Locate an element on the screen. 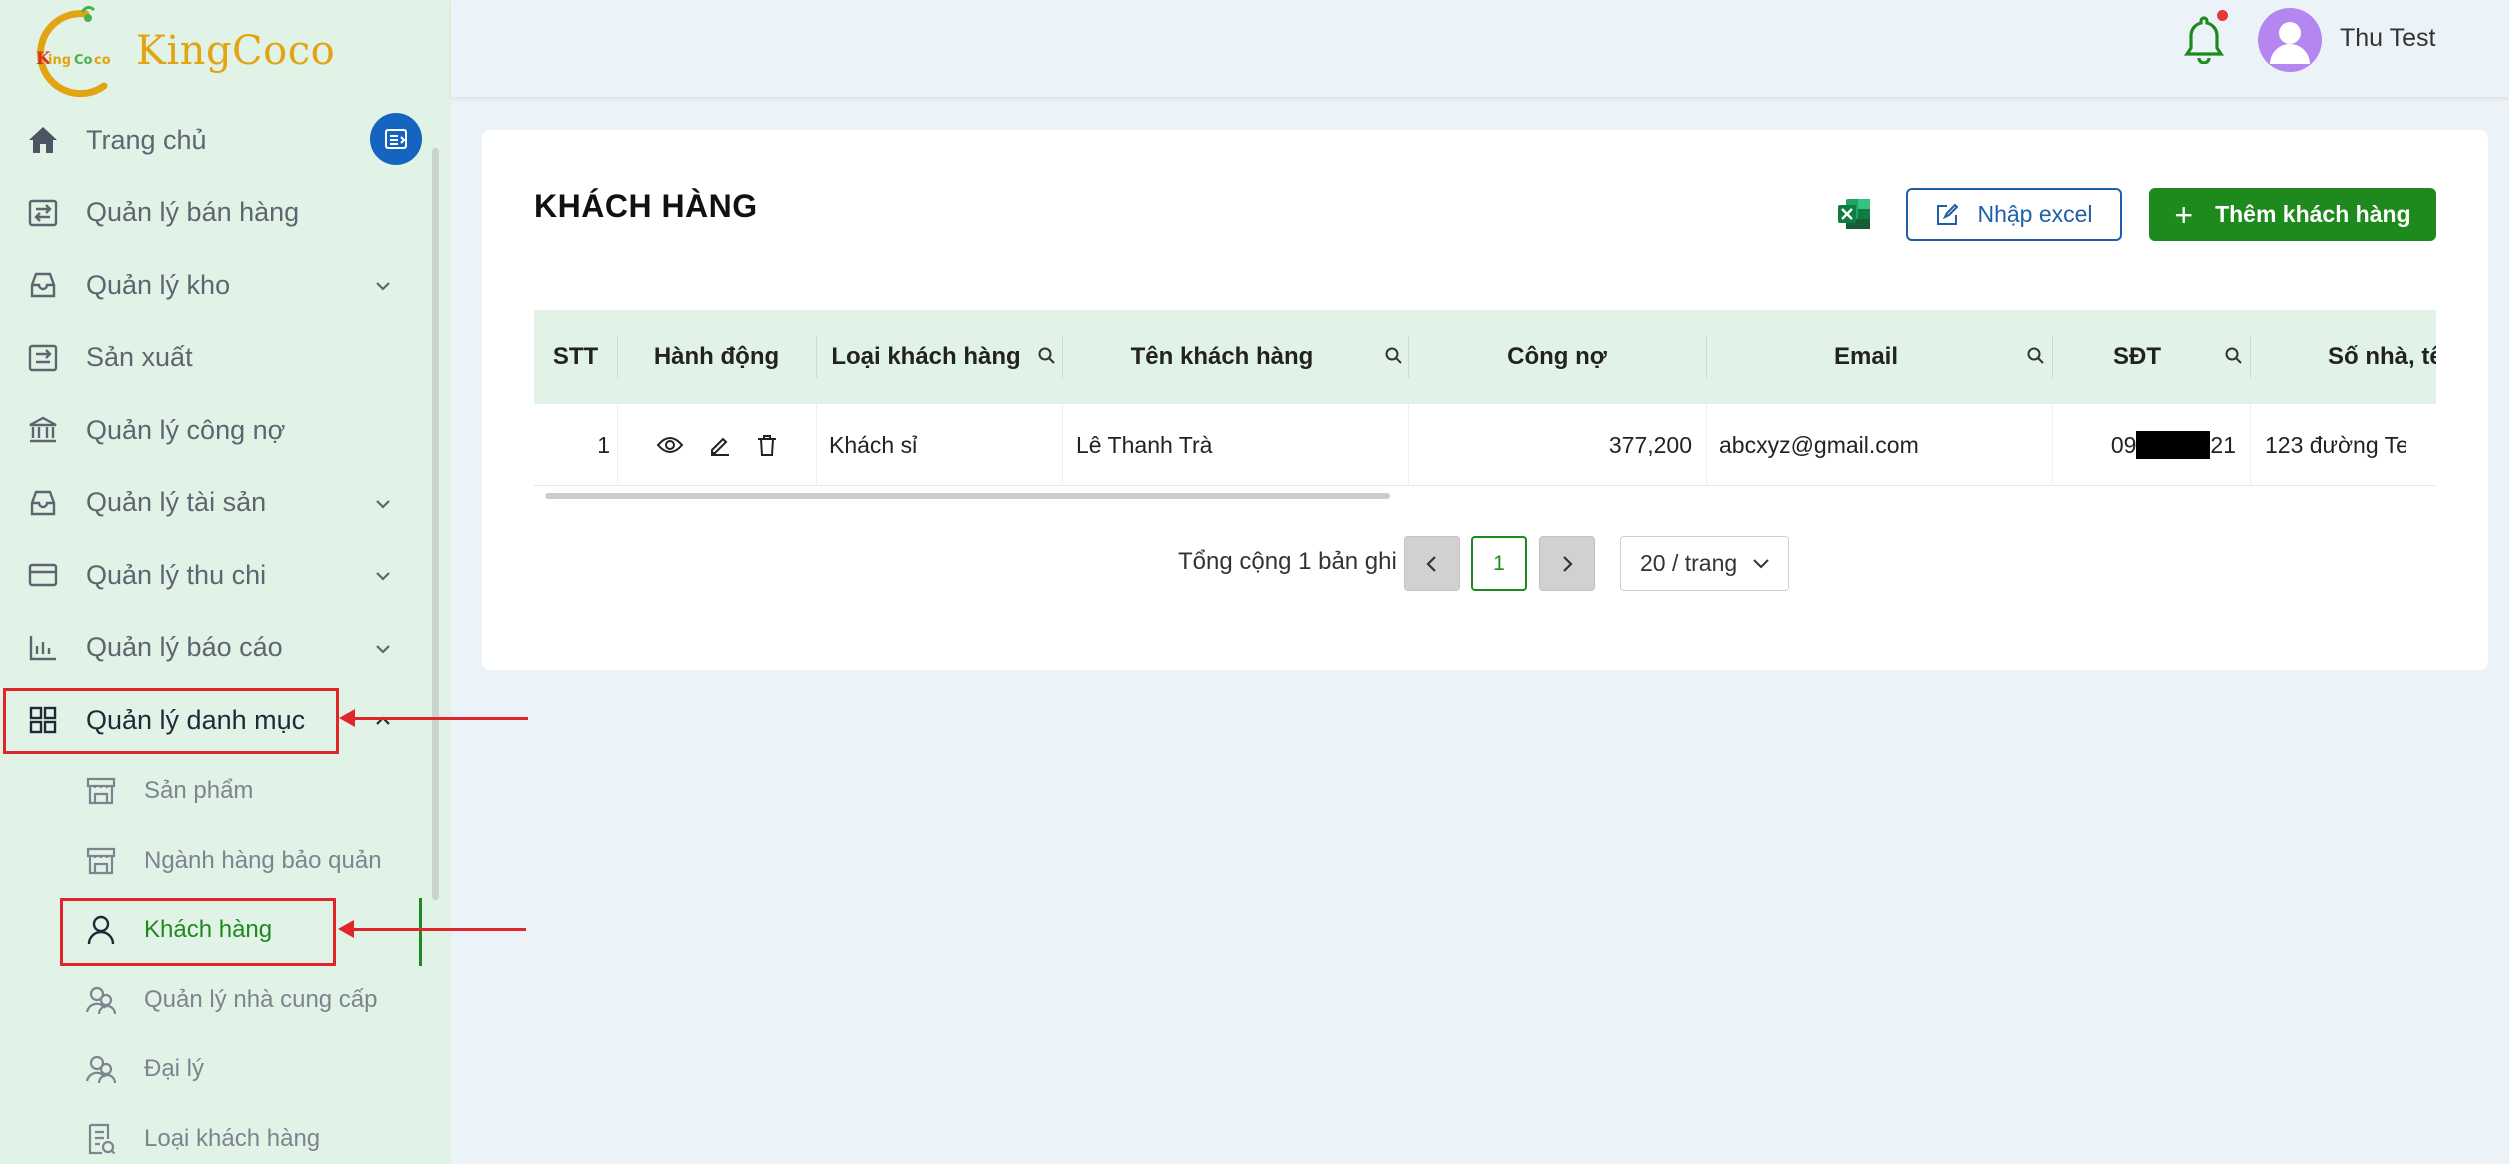  sidebar-item-sales: Quản lý bán hàng is located at coordinates (220, 213).